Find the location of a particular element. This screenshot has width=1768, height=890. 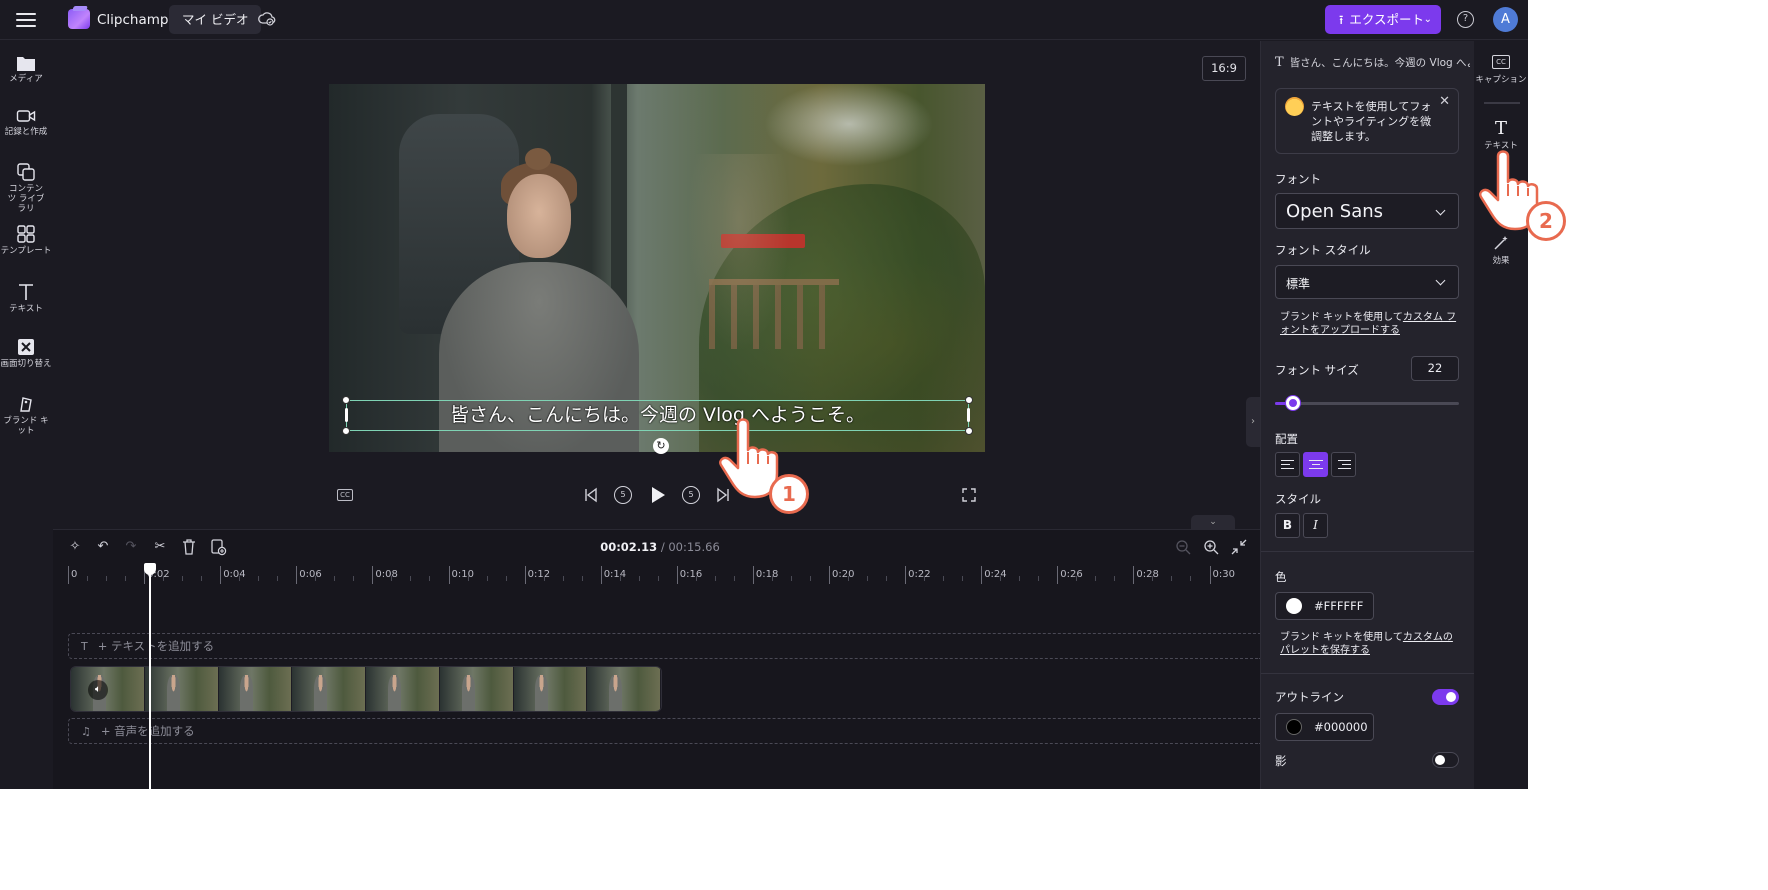

ruler-label: 0:26 is located at coordinates (1071, 574).